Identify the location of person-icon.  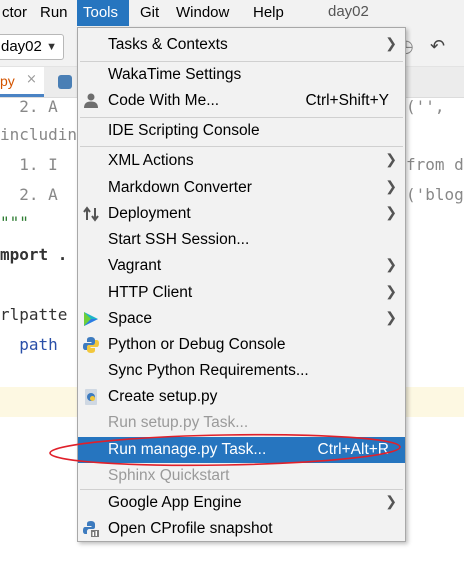
(91, 100).